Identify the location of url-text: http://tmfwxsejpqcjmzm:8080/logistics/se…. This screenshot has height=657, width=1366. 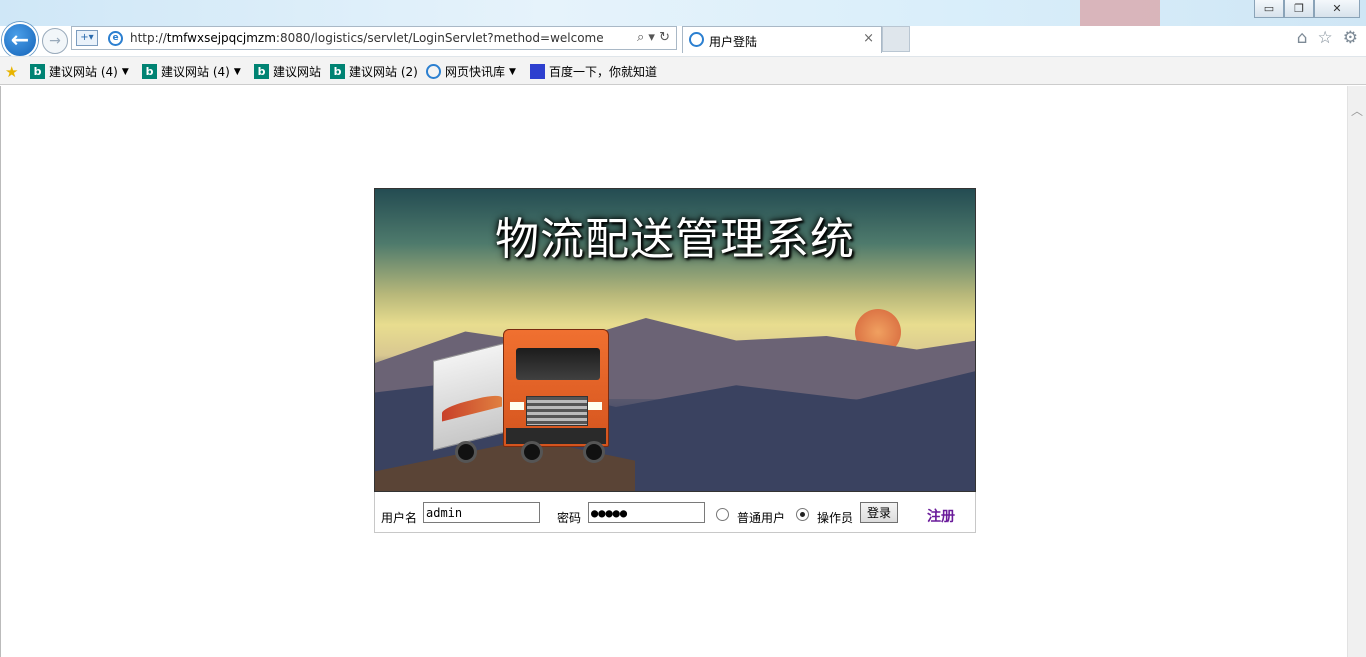
(367, 38).